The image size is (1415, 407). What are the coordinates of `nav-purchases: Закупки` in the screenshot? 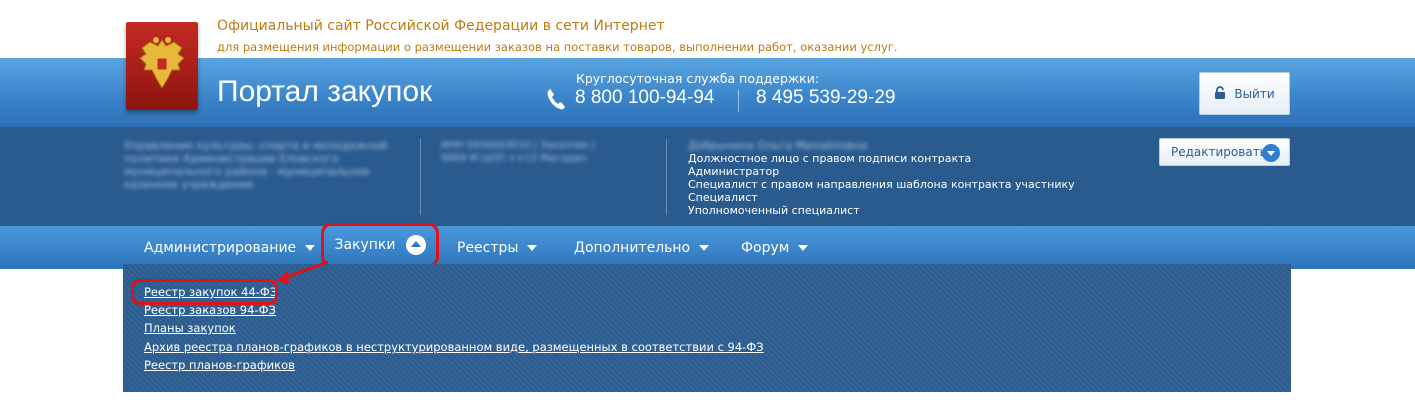 It's located at (380, 245).